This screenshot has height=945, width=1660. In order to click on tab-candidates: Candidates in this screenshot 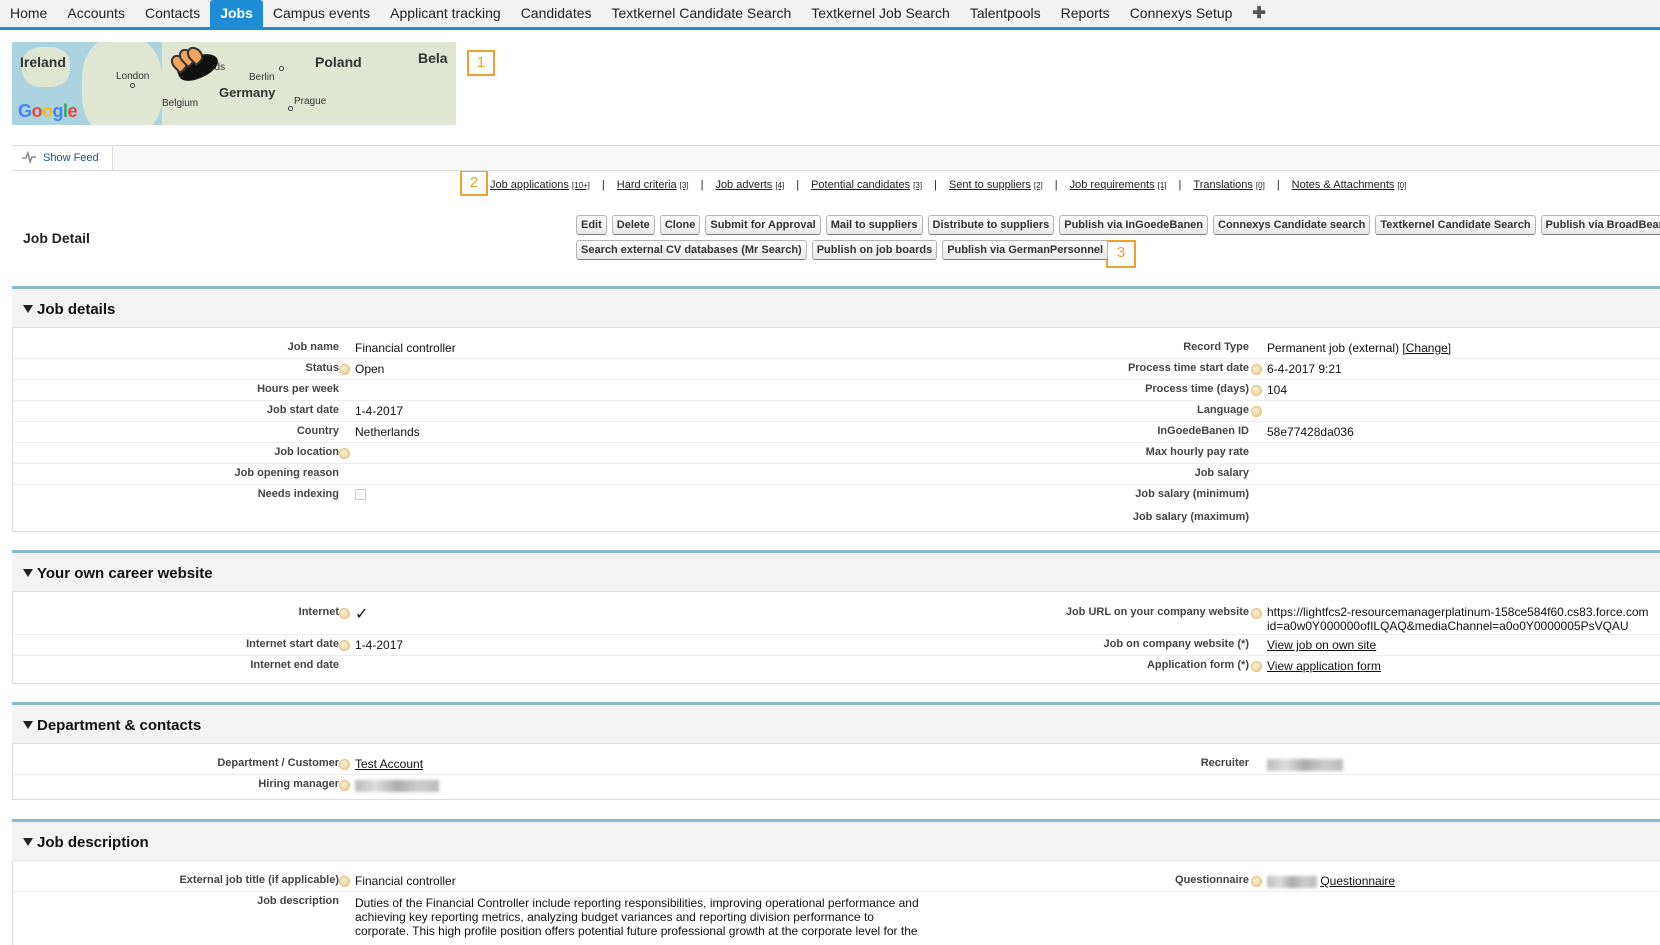, I will do `click(556, 13)`.